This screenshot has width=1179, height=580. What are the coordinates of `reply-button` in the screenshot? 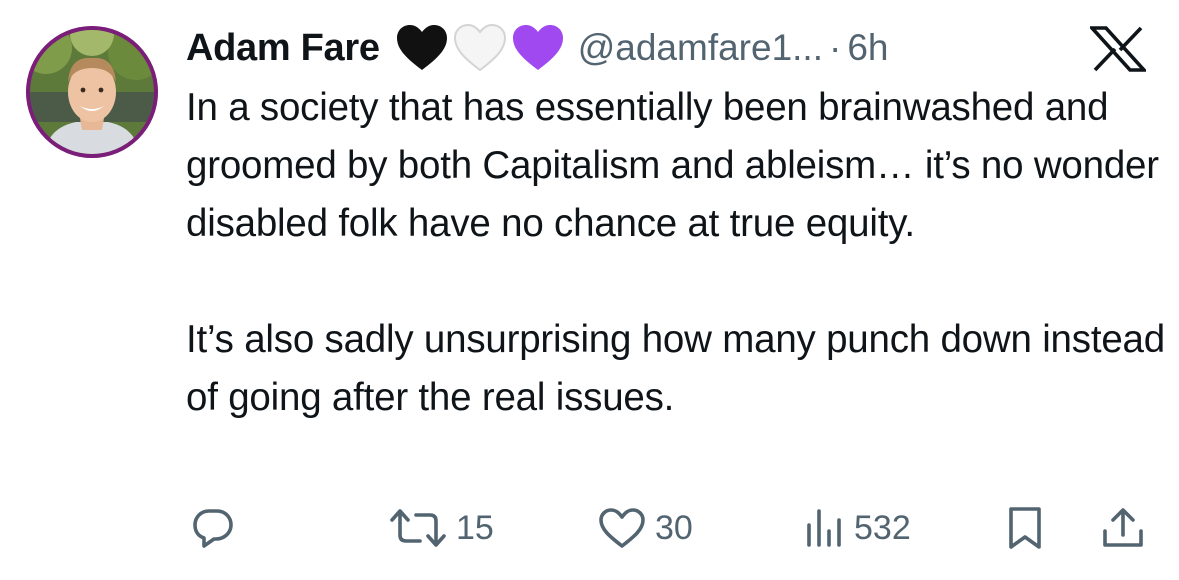 It's located at (213, 528).